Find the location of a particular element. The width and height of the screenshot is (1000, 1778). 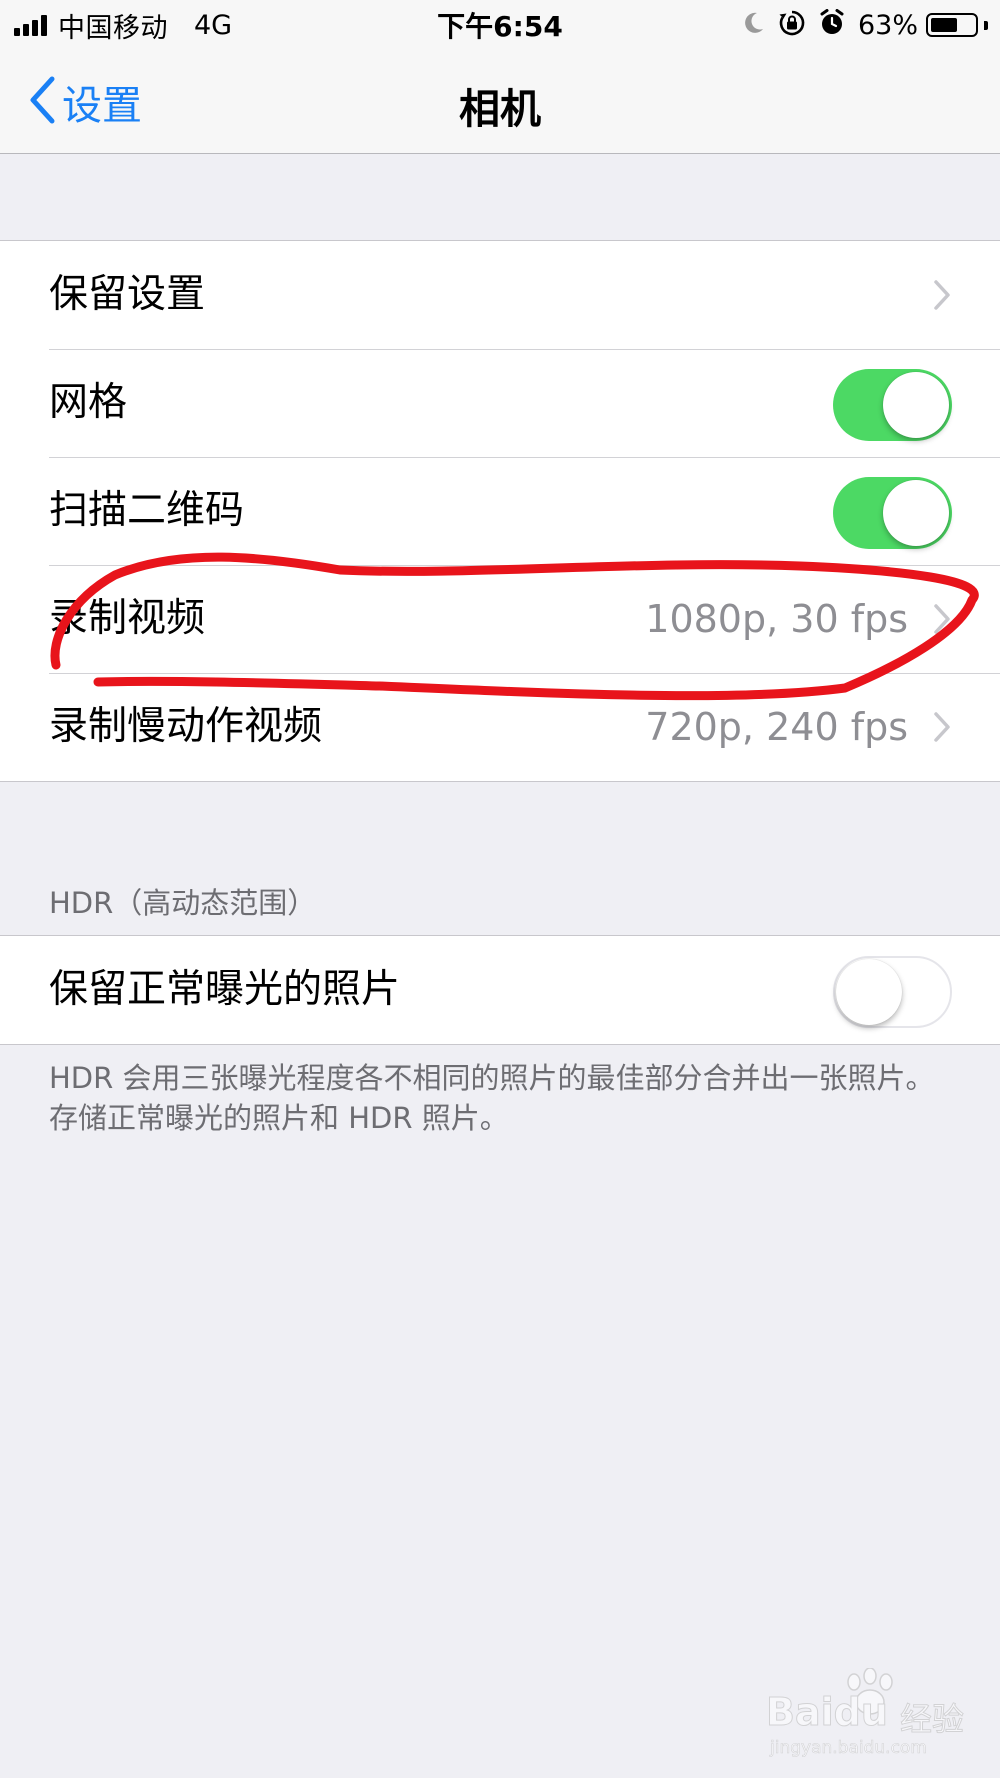

row-keep-normal-photo: 保留正常曝光的照片 is located at coordinates (500, 990).